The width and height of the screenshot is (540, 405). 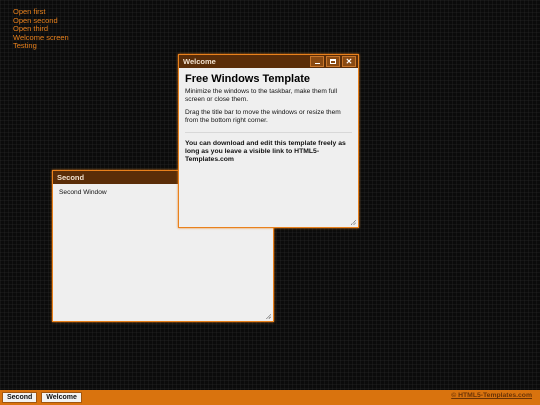 I want to click on welcome-heading: Free Windows Template, so click(x=247, y=79).